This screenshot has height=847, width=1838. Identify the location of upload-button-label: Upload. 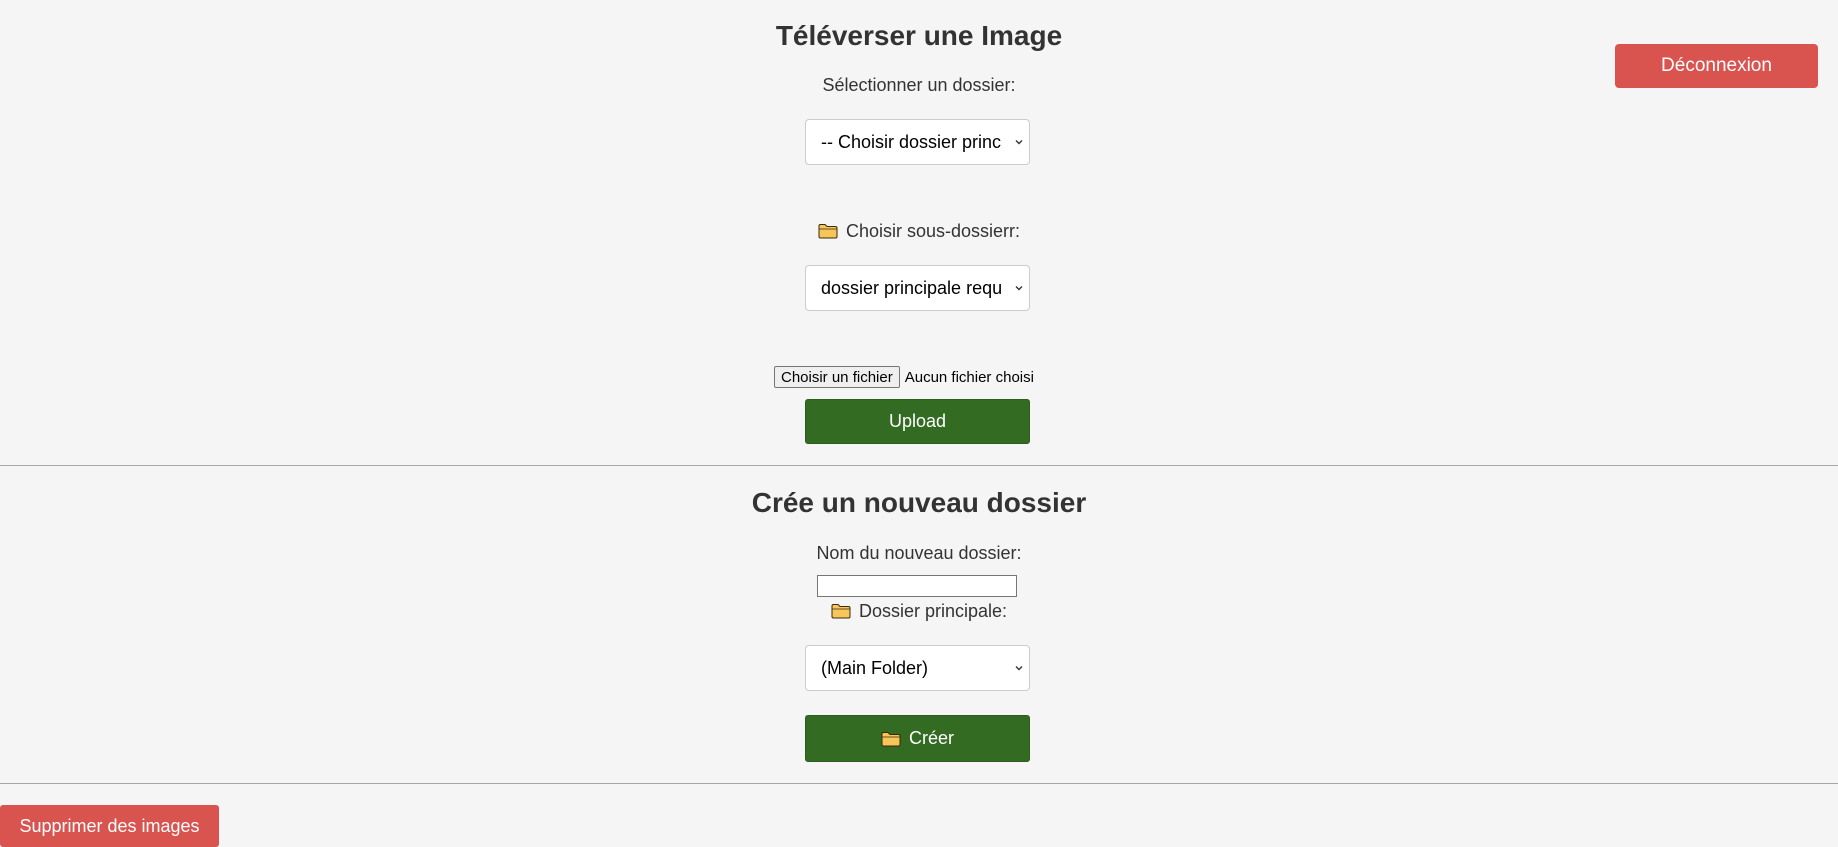
(917, 421).